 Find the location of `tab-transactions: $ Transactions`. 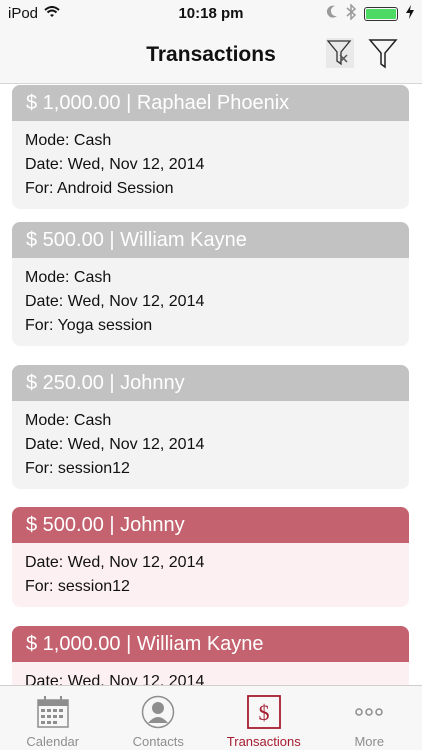

tab-transactions: $ Transactions is located at coordinates (264, 718).